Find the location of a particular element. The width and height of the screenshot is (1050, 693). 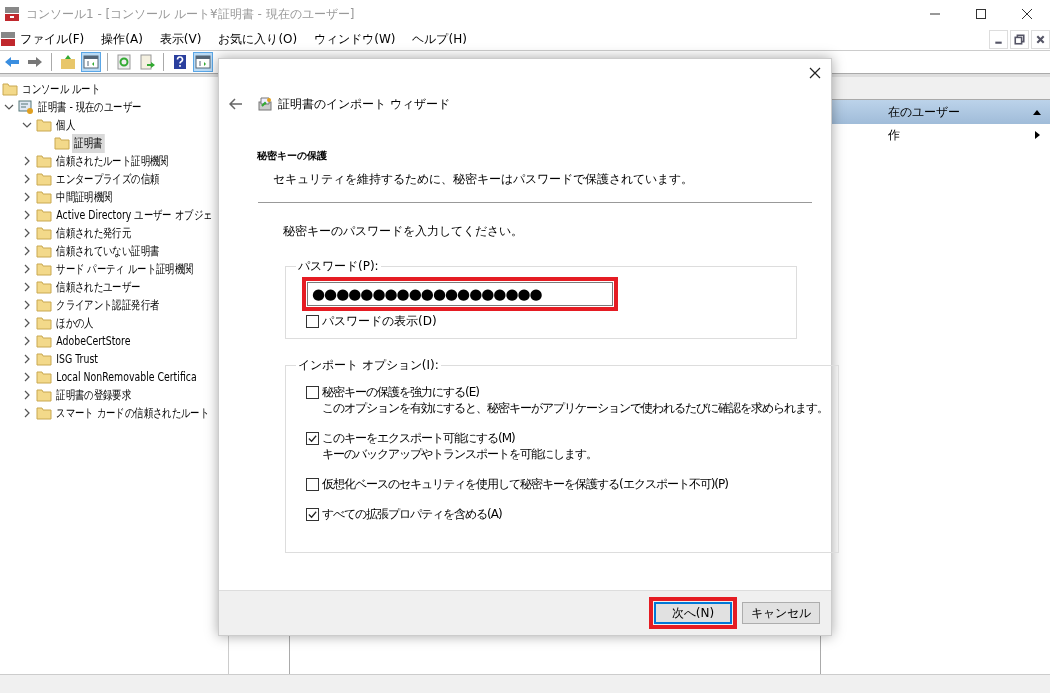

window-title: コンソール1 - [コンソール ルート¥証明書 - 現在のユーザー] is located at coordinates (190, 14).